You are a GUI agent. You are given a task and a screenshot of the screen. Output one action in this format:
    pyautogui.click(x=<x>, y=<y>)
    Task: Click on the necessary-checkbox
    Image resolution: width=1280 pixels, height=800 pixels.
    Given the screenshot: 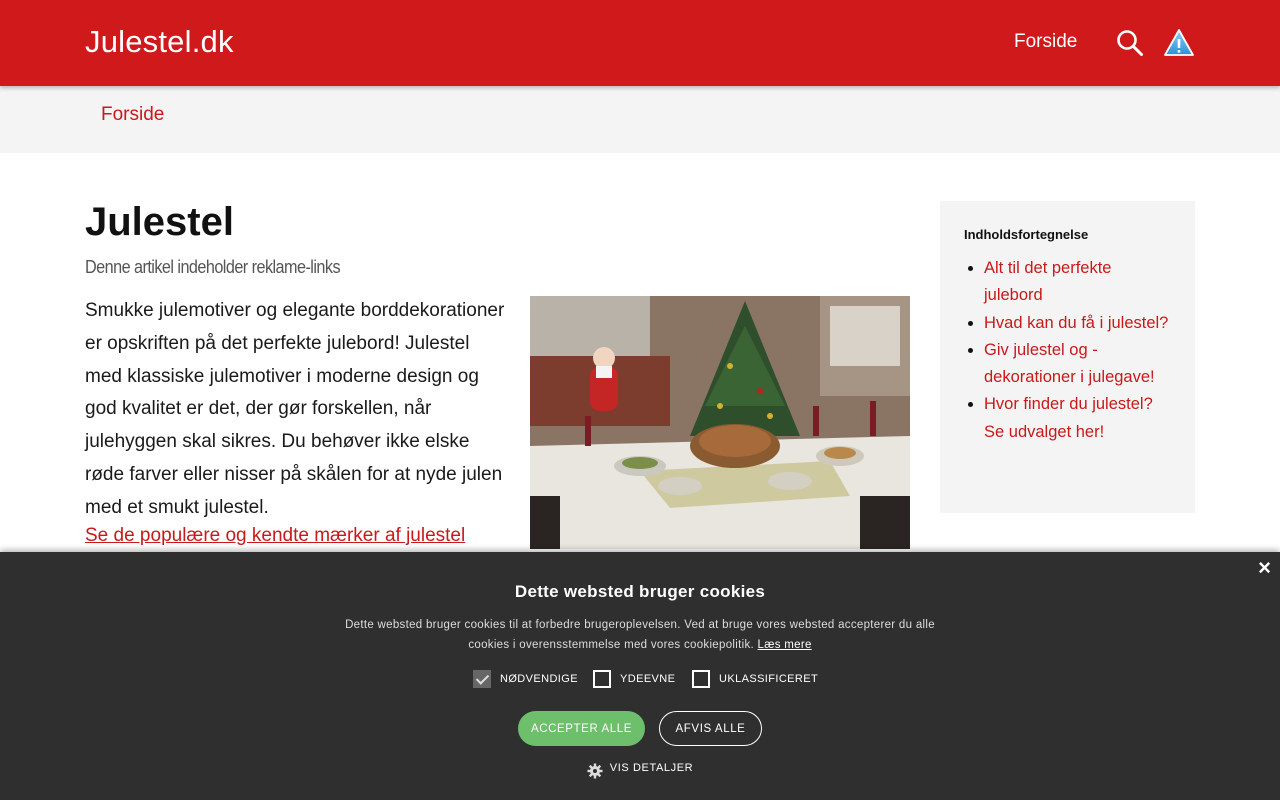 What is the action you would take?
    pyautogui.click(x=482, y=679)
    